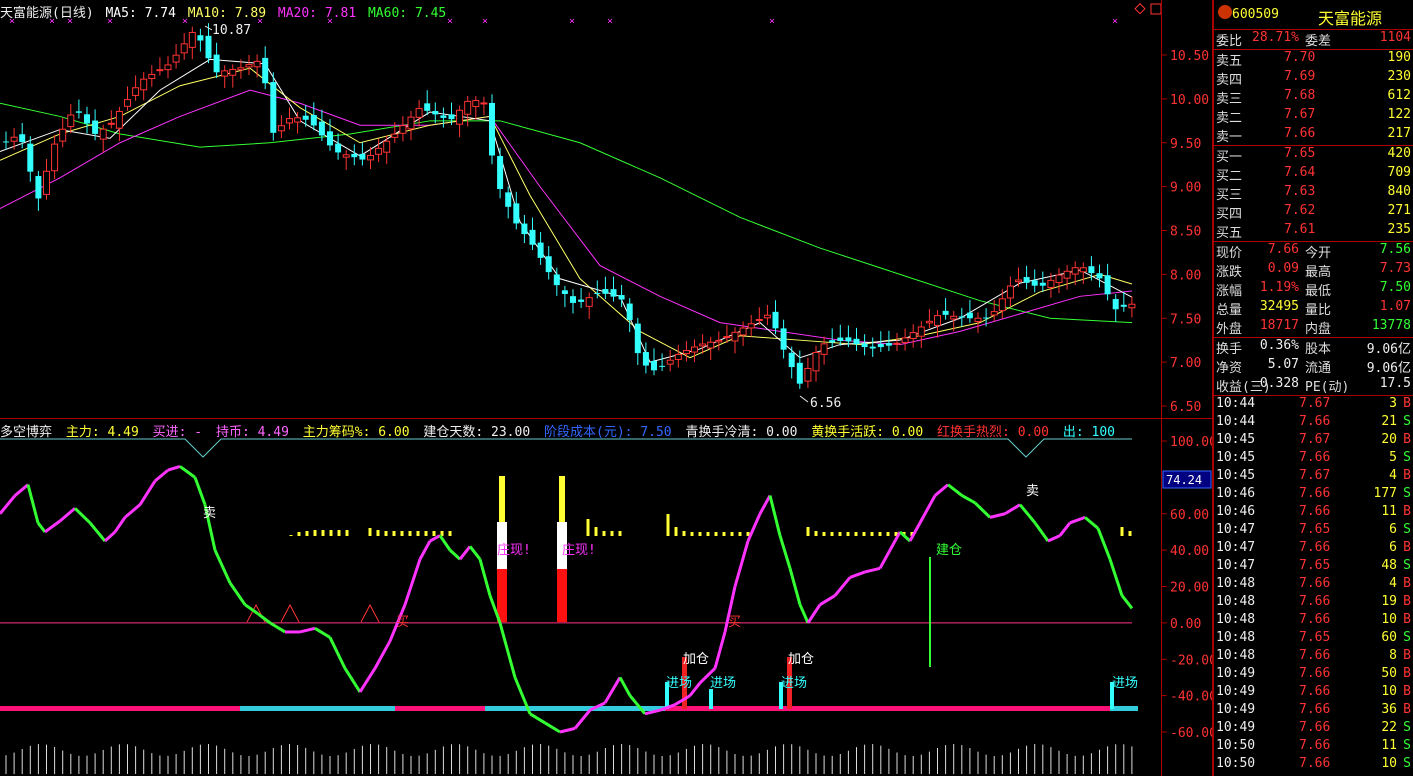  What do you see at coordinates (1140, 9) in the screenshot?
I see `diamond-icon` at bounding box center [1140, 9].